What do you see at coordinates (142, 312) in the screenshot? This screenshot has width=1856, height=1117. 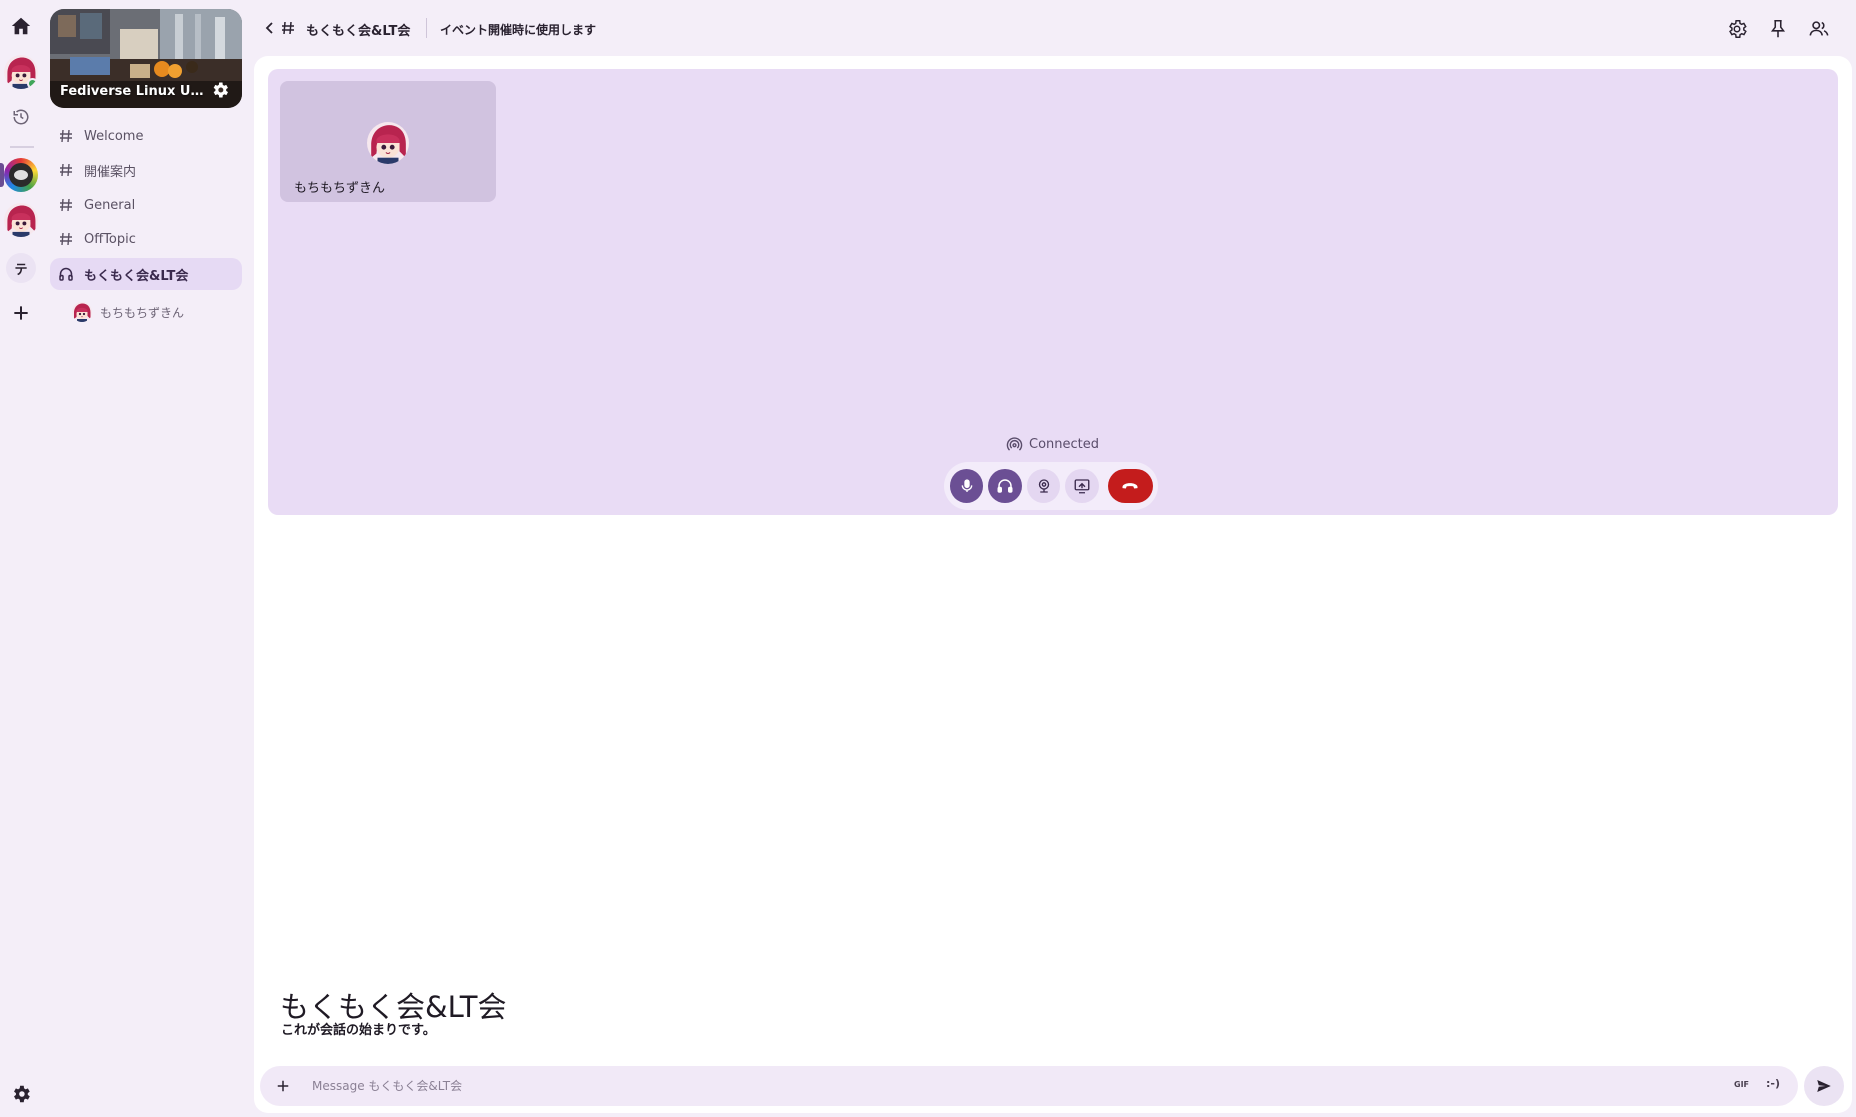 I see `voice-member-name: もちもちずきん` at bounding box center [142, 312].